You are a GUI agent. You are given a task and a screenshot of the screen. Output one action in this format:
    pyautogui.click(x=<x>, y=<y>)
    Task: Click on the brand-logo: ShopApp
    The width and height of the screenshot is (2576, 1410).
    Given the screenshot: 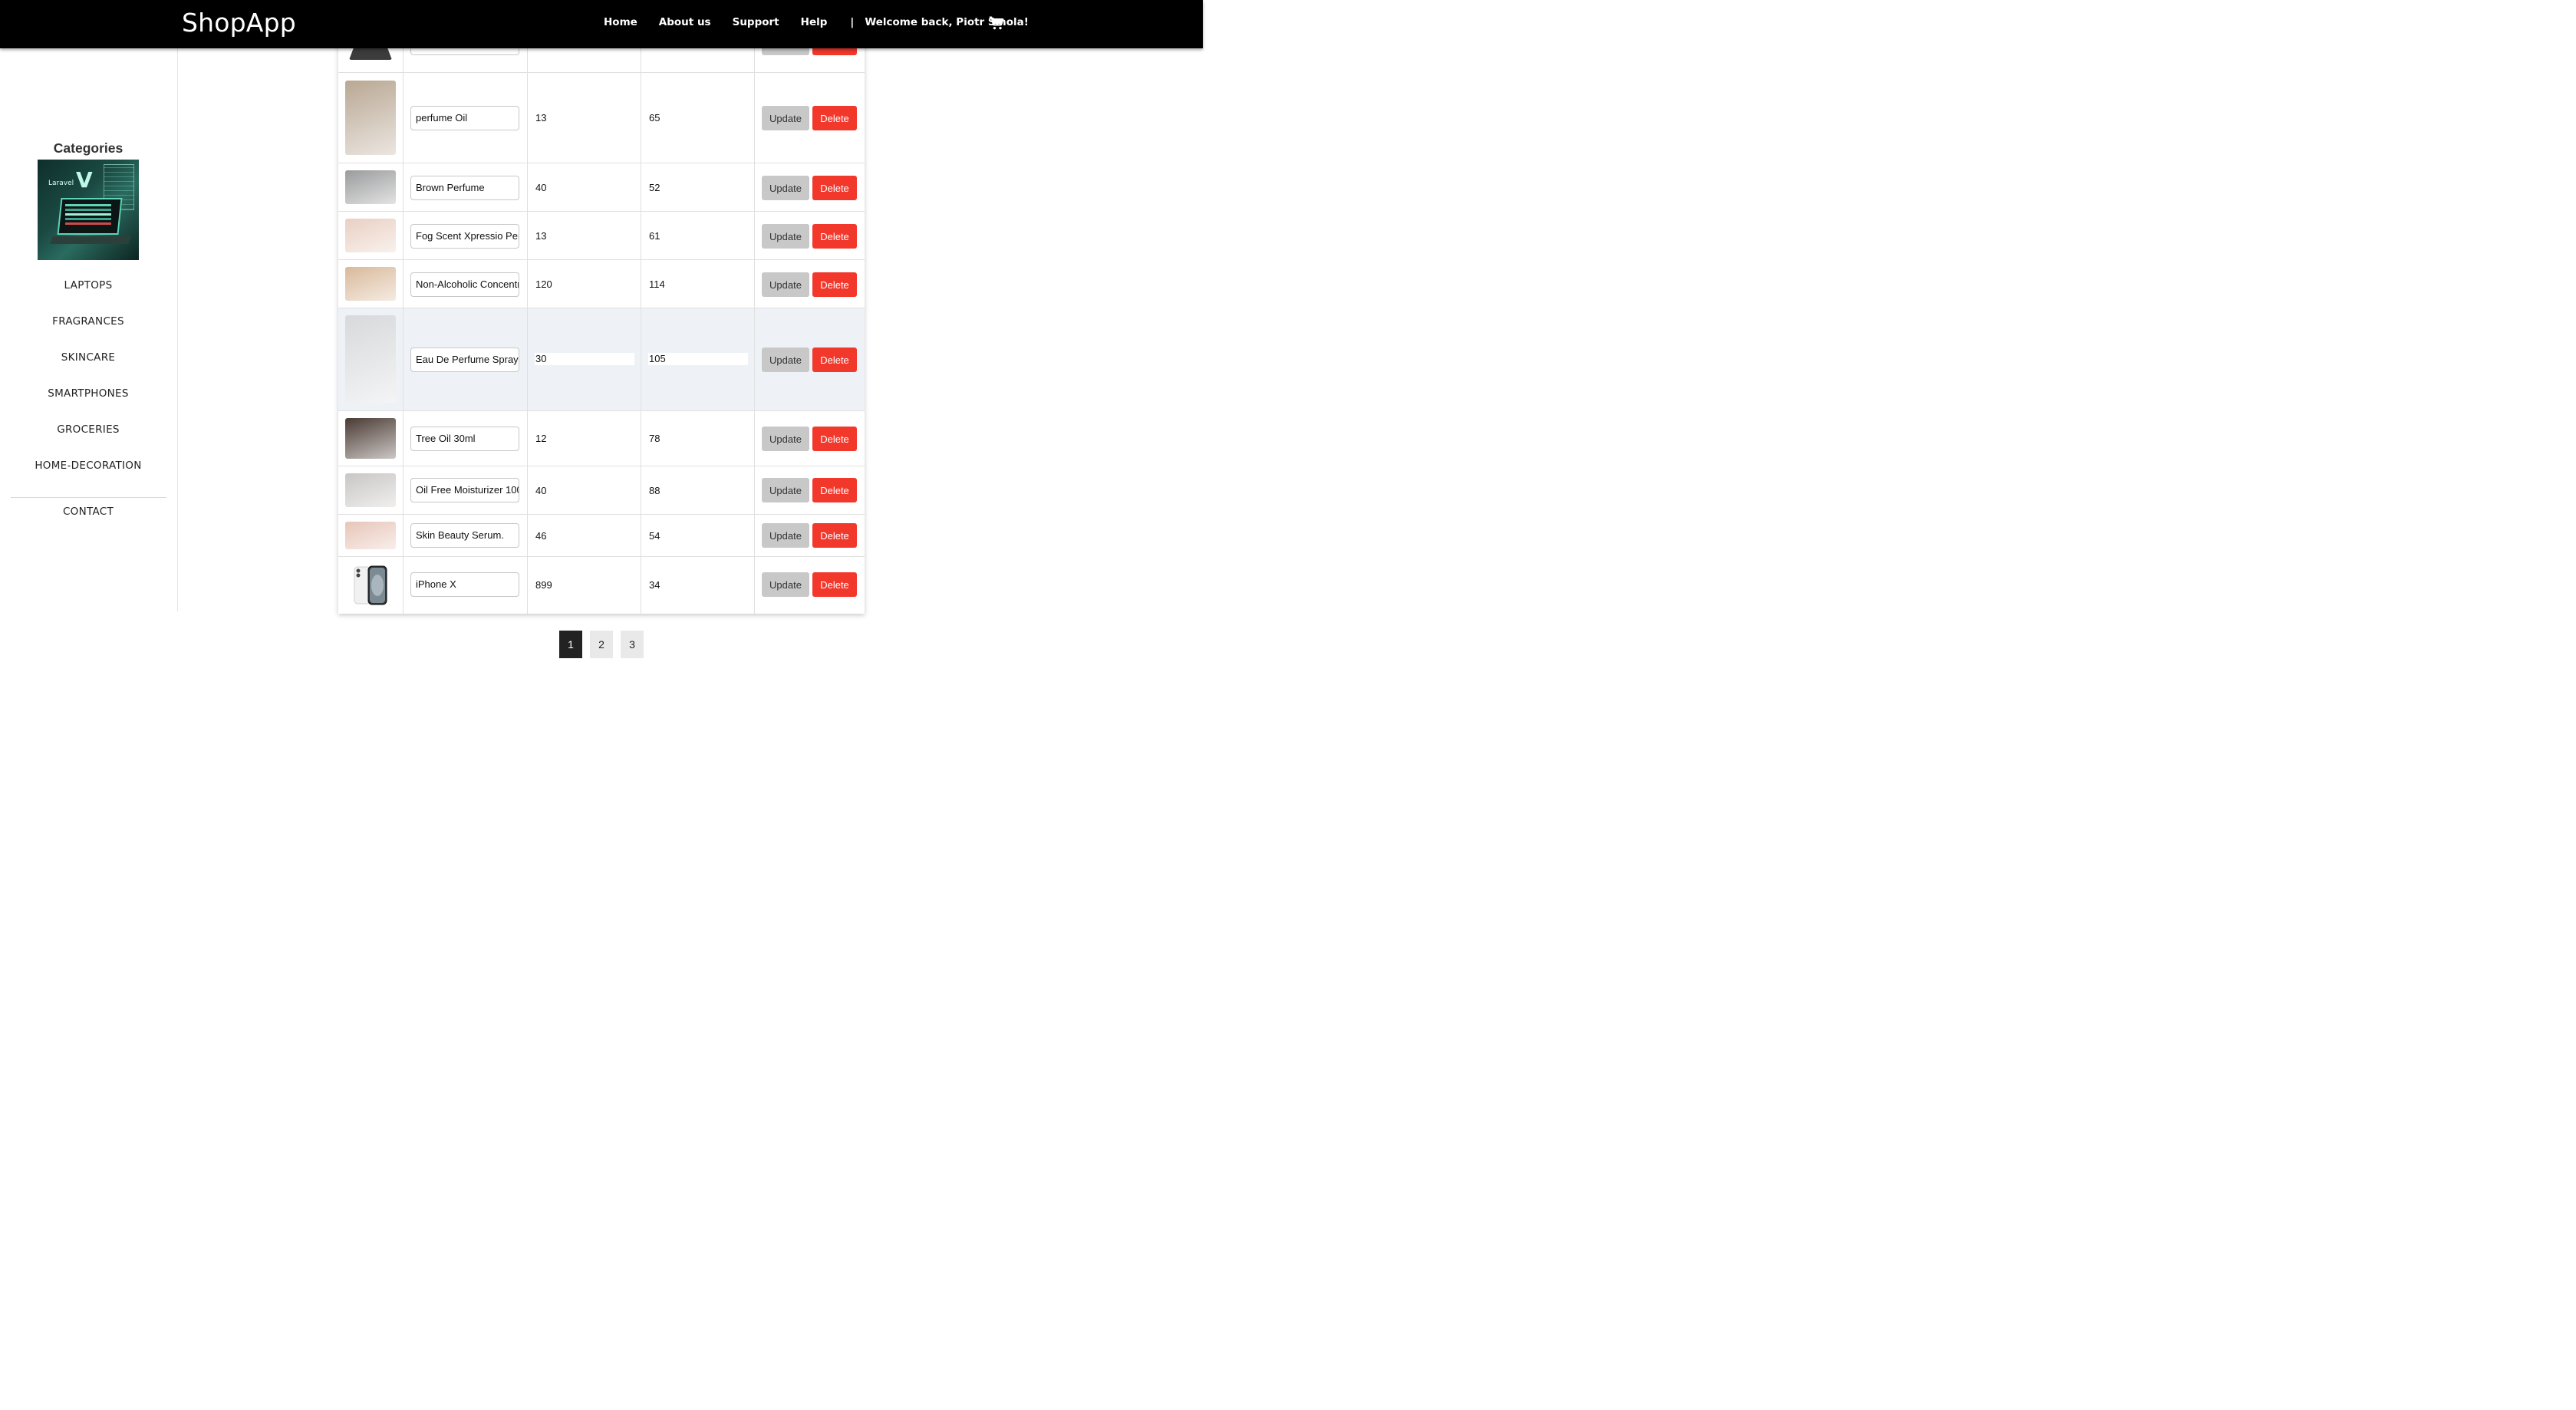 What is the action you would take?
    pyautogui.click(x=239, y=23)
    